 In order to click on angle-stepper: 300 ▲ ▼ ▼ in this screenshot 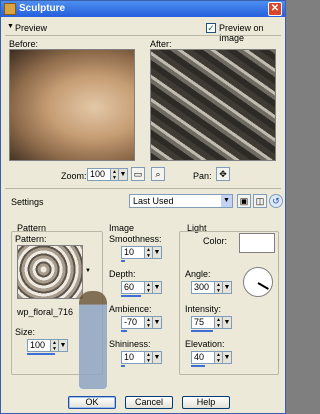, I will do `click(211, 287)`.